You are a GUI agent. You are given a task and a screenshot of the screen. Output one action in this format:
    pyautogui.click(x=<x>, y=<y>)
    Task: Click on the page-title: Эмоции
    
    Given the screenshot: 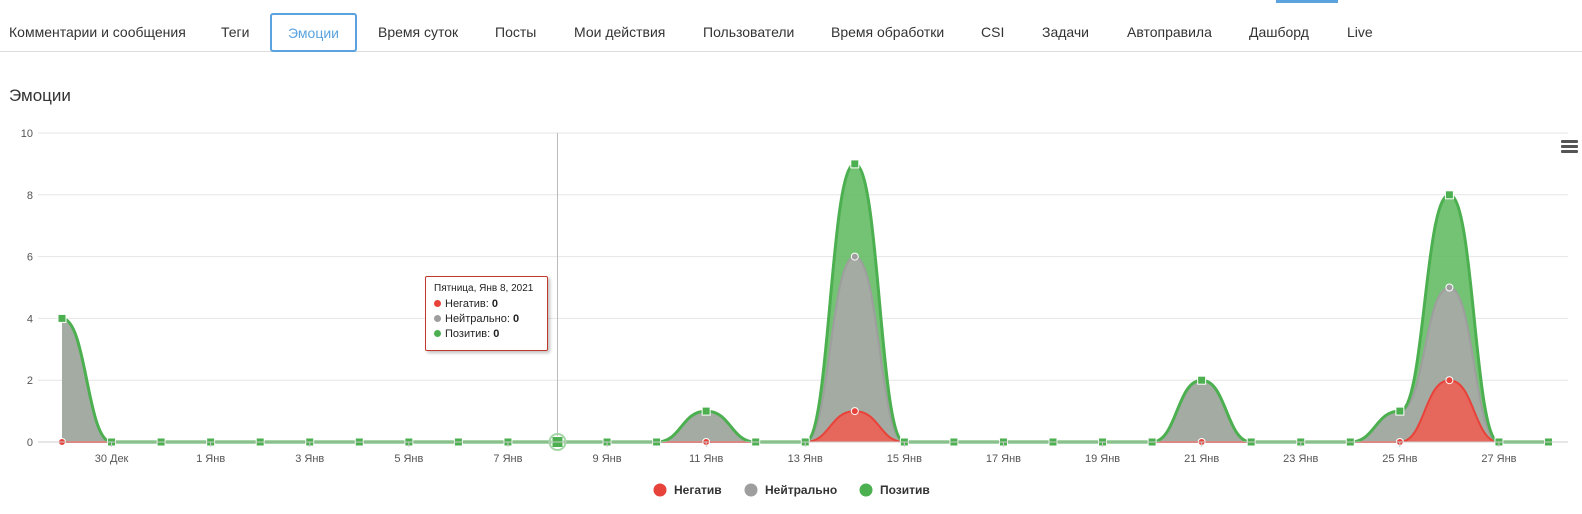 What is the action you would take?
    pyautogui.click(x=40, y=95)
    